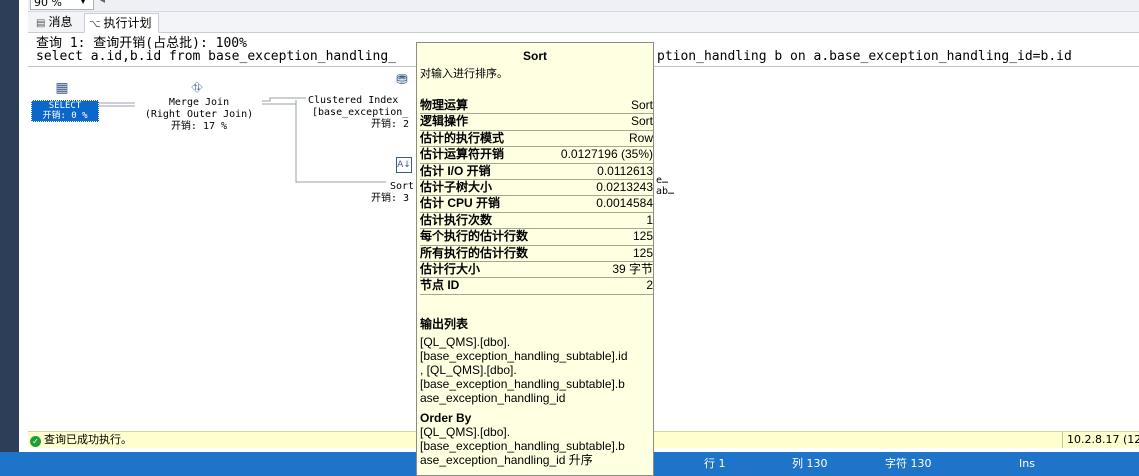 This screenshot has height=476, width=1139. I want to click on cursor-character: 字符 130, so click(908, 463).